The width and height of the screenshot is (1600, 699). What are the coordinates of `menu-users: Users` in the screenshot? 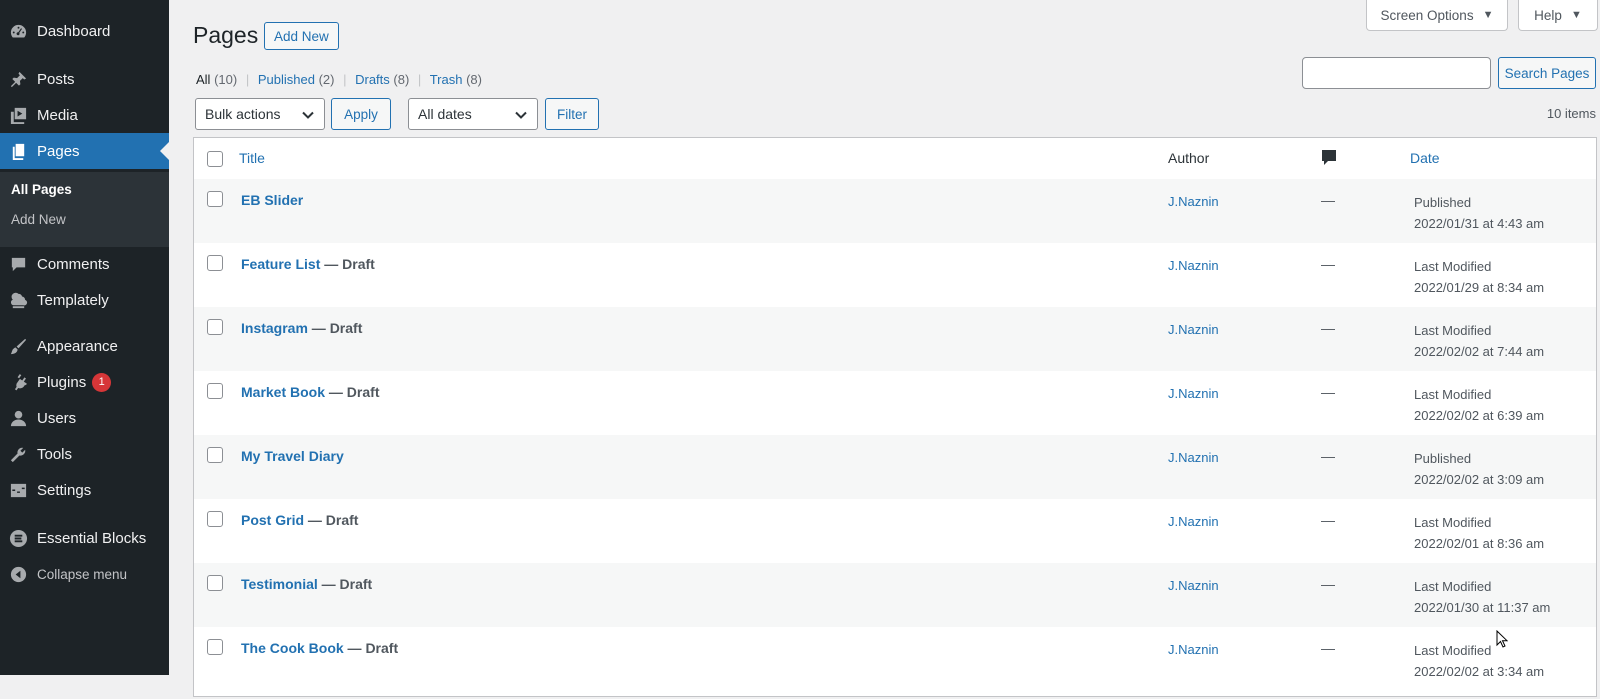 It's located at (84, 418).